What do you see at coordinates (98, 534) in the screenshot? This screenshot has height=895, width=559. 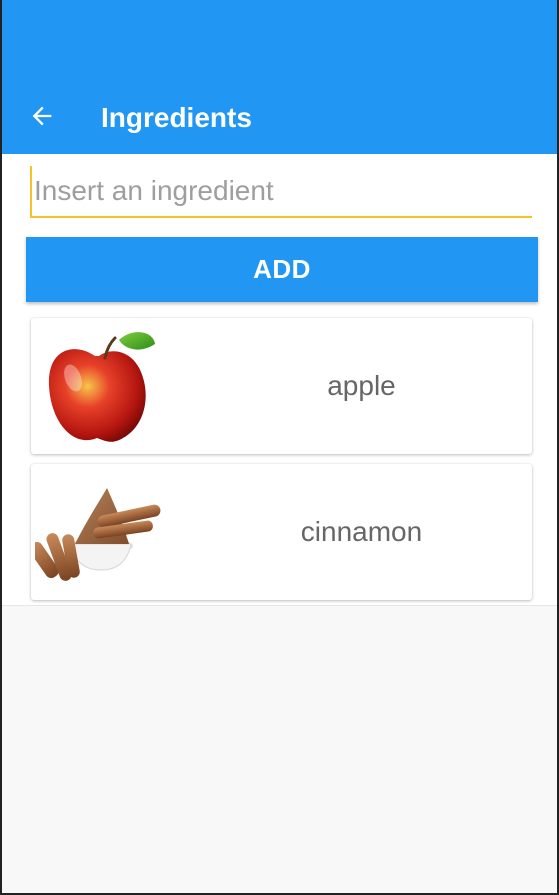 I see `cinnamon-image` at bounding box center [98, 534].